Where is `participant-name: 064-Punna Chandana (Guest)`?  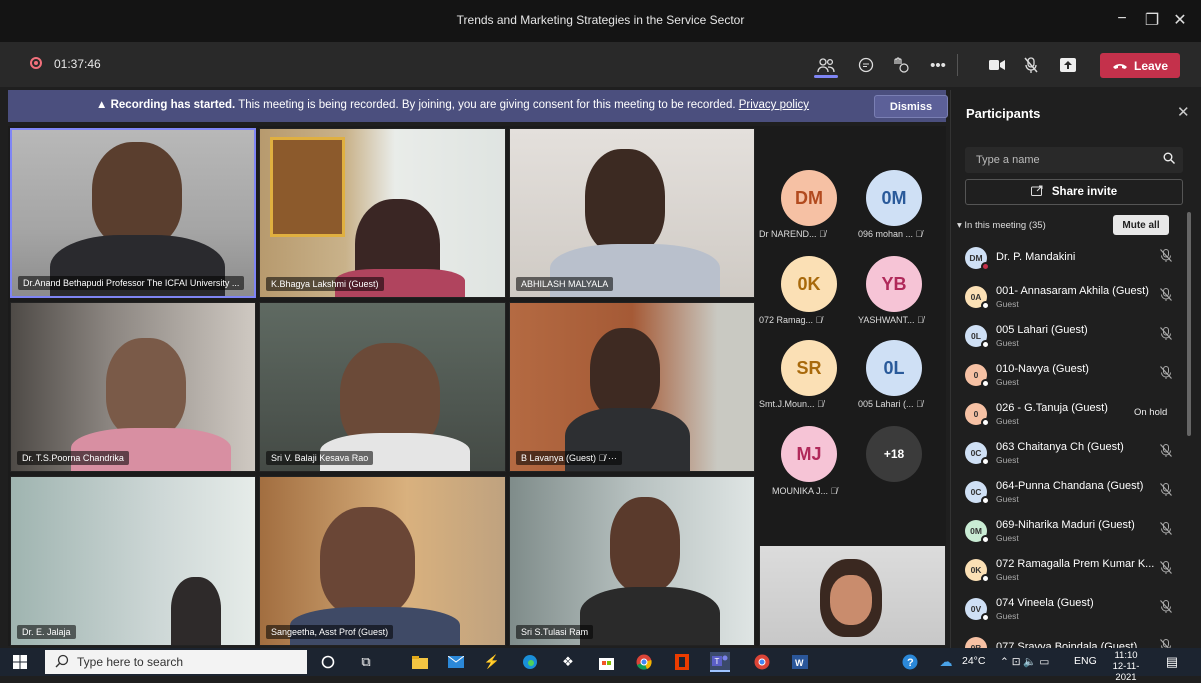 participant-name: 064-Punna Chandana (Guest) is located at coordinates (1070, 486).